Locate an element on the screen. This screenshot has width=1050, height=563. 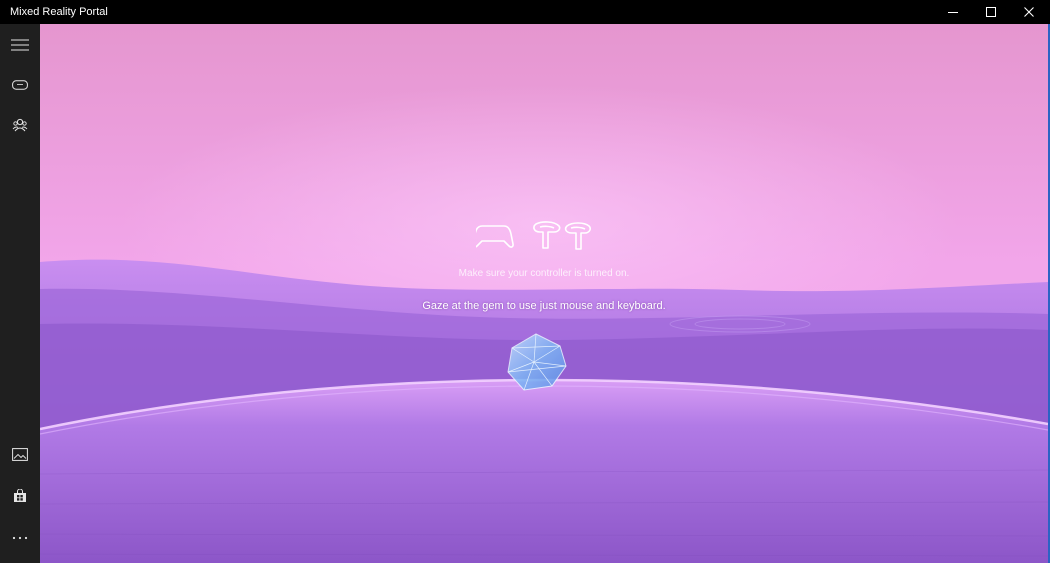
close-button is located at coordinates (1029, 12).